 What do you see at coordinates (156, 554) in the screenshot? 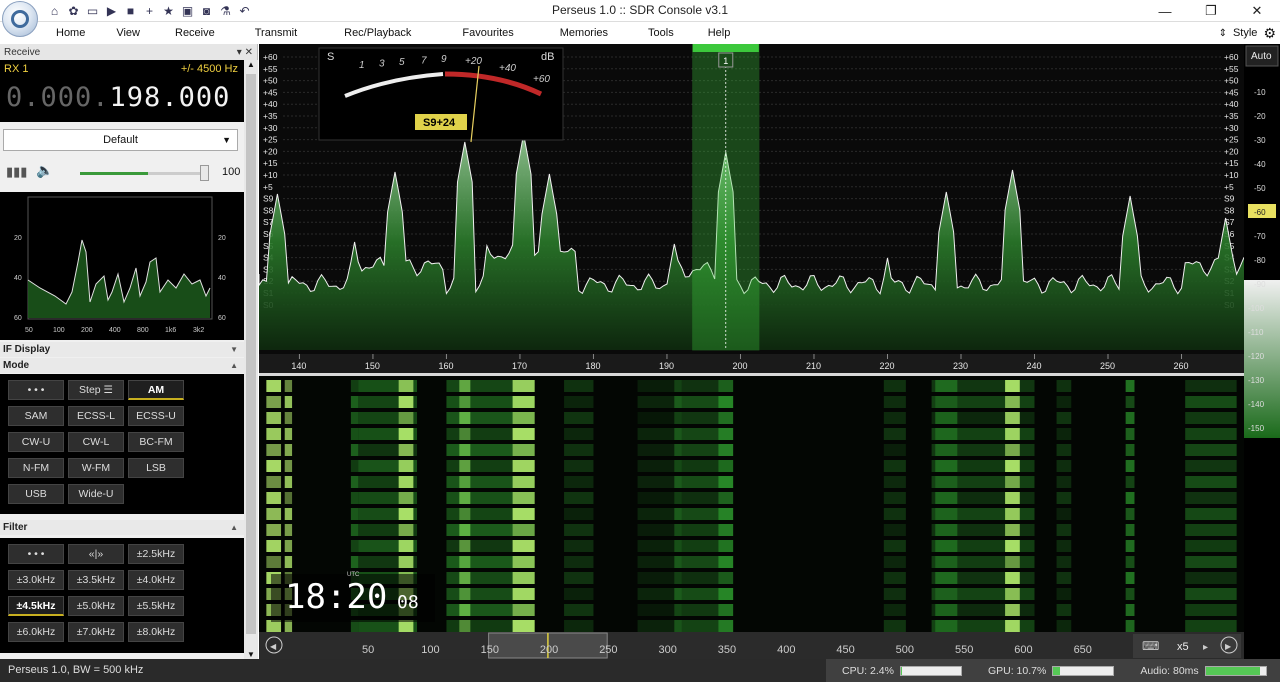
I see `filter-button-2: ±2.5kHz` at bounding box center [156, 554].